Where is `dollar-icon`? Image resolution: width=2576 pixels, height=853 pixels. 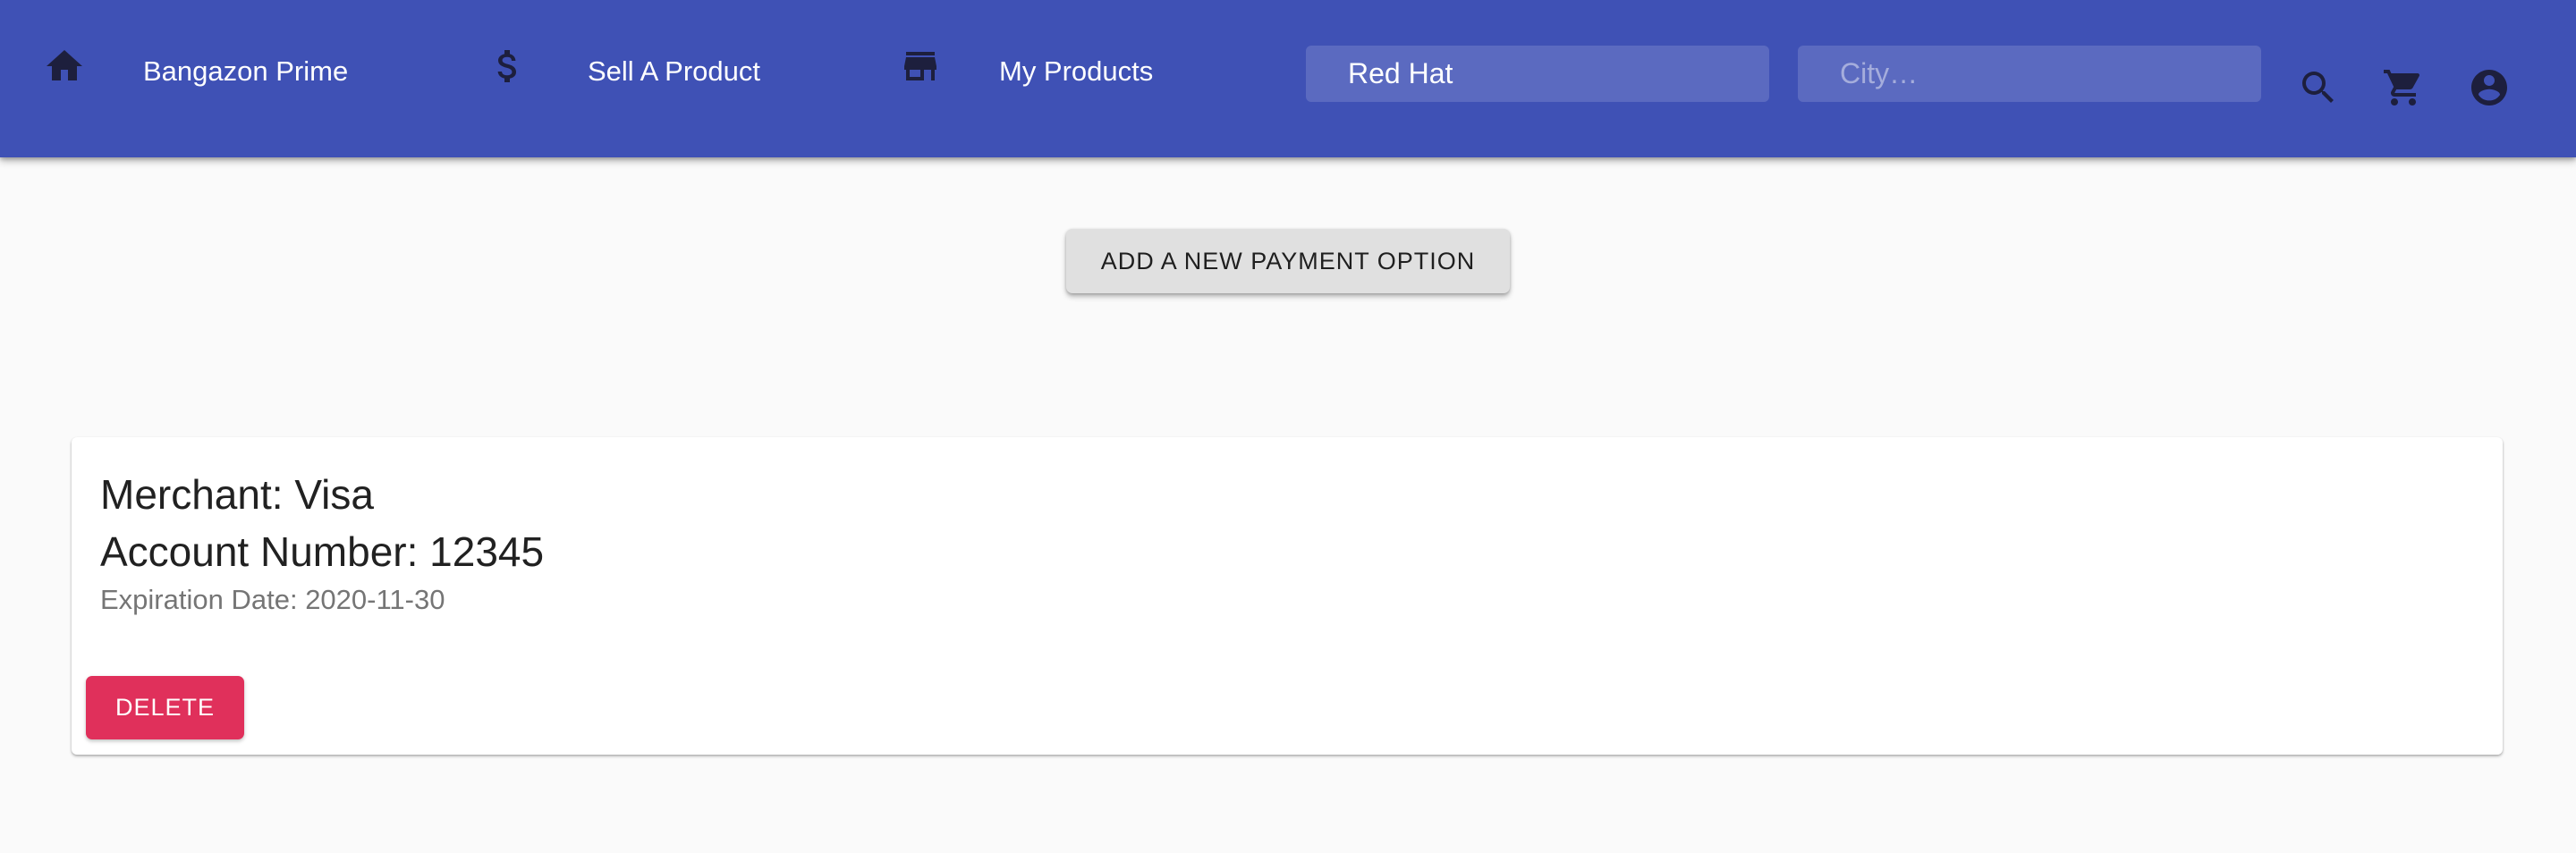
dollar-icon is located at coordinates (508, 66).